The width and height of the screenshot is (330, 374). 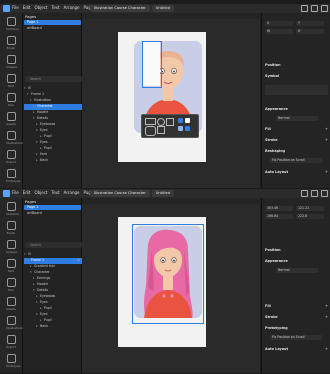 What do you see at coordinates (310, 208) in the screenshot?
I see `y-field: 121.22` at bounding box center [310, 208].